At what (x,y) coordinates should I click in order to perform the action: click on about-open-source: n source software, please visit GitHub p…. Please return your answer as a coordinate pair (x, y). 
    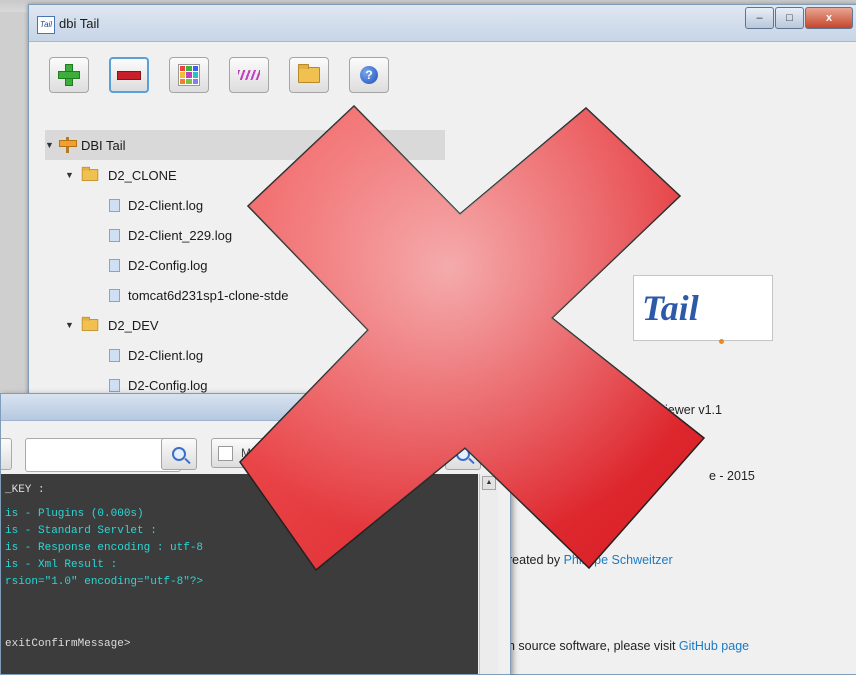
    Looking at the image, I should click on (628, 646).